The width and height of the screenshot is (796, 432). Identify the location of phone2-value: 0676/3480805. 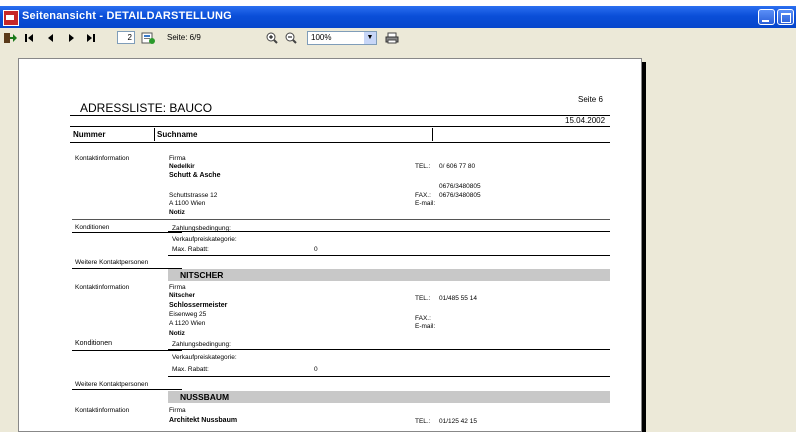
(460, 186).